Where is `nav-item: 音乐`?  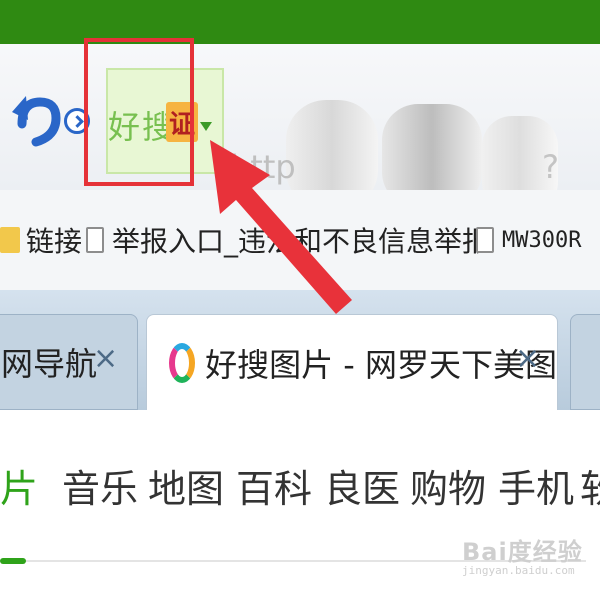 nav-item: 音乐 is located at coordinates (100, 485).